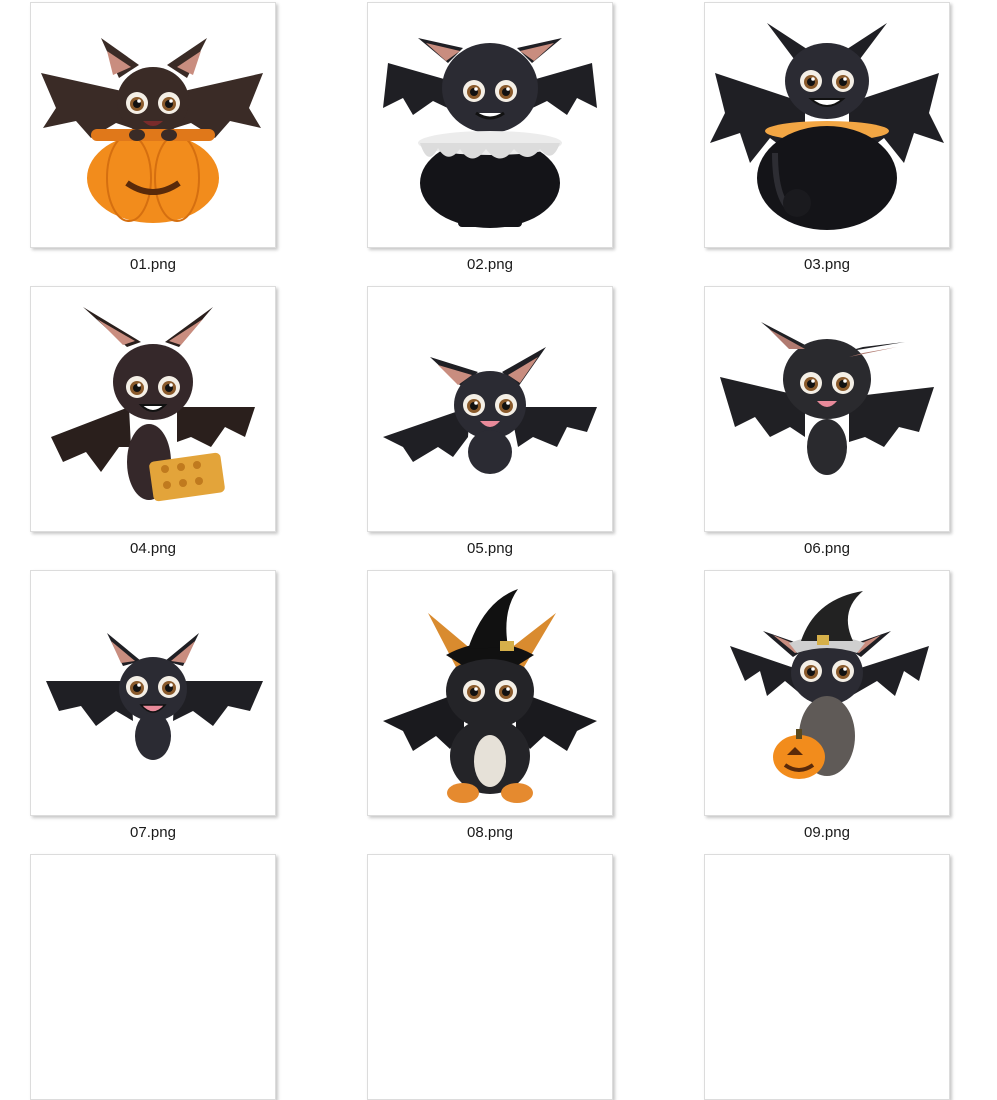 The width and height of the screenshot is (997, 1100). Describe the element at coordinates (153, 264) in the screenshot. I see `file-name: 01.png` at that location.